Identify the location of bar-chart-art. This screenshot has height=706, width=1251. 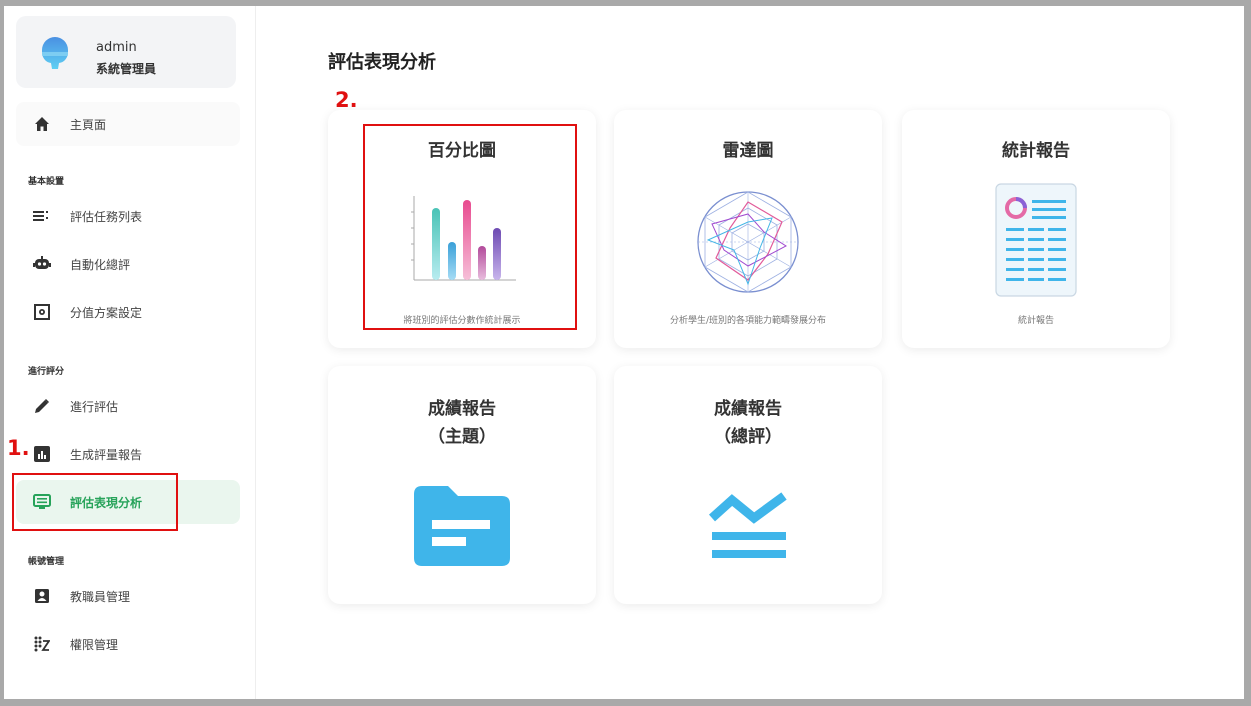
(463, 238).